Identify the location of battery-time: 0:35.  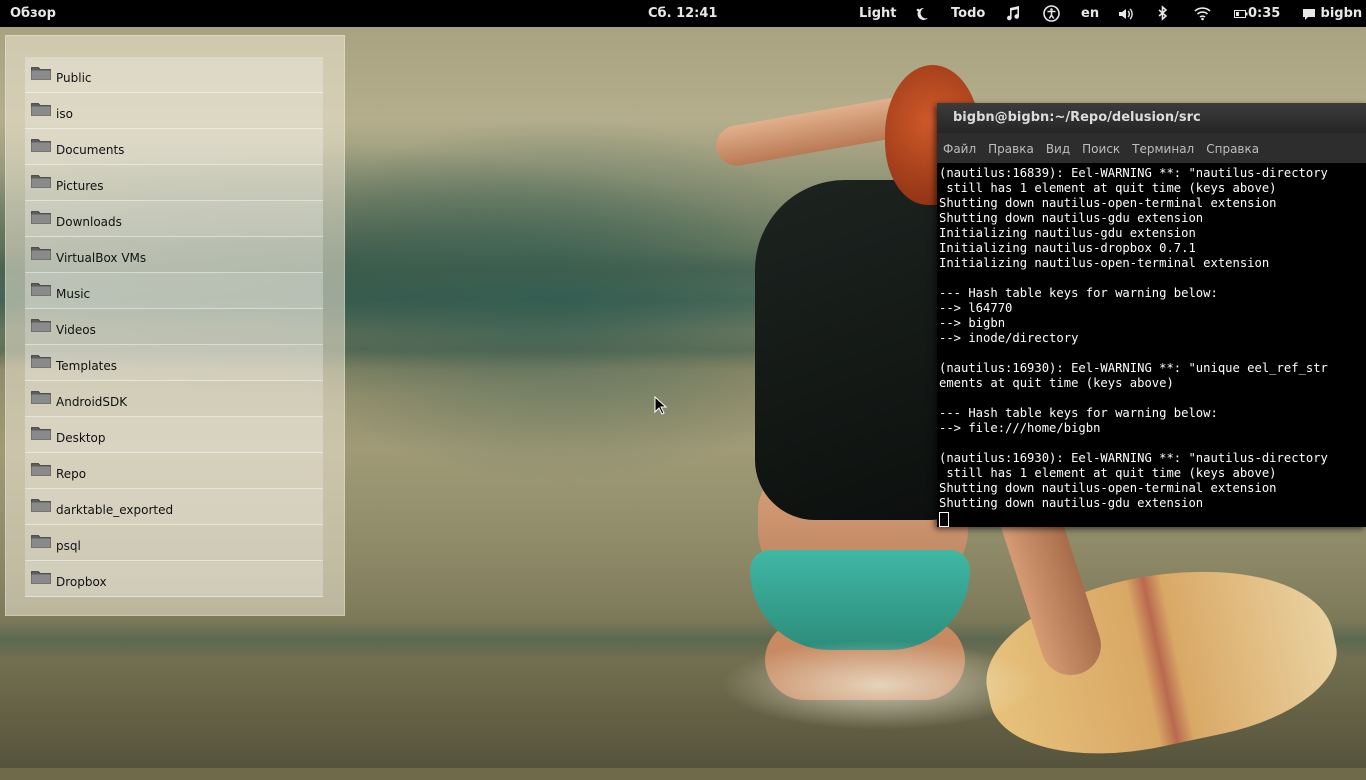
(1264, 13).